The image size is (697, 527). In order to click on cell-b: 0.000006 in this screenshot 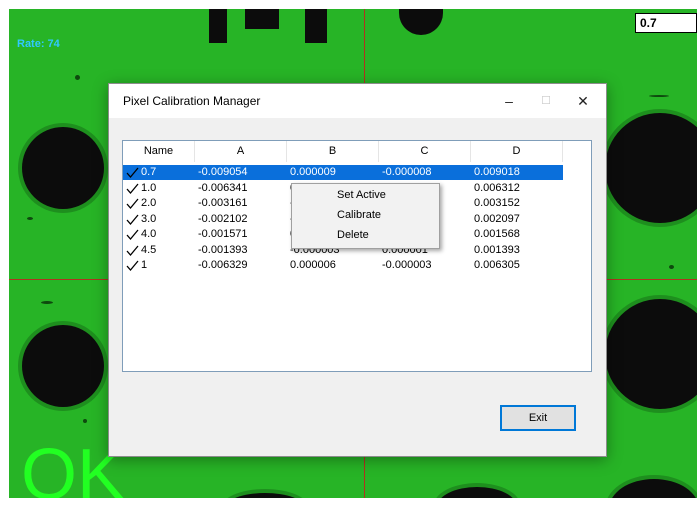, I will do `click(313, 265)`.